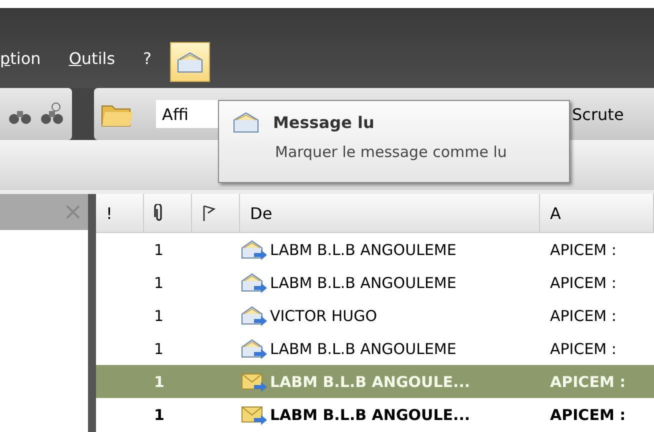  Describe the element at coordinates (159, 213) in the screenshot. I see `paperclip-icon` at that location.